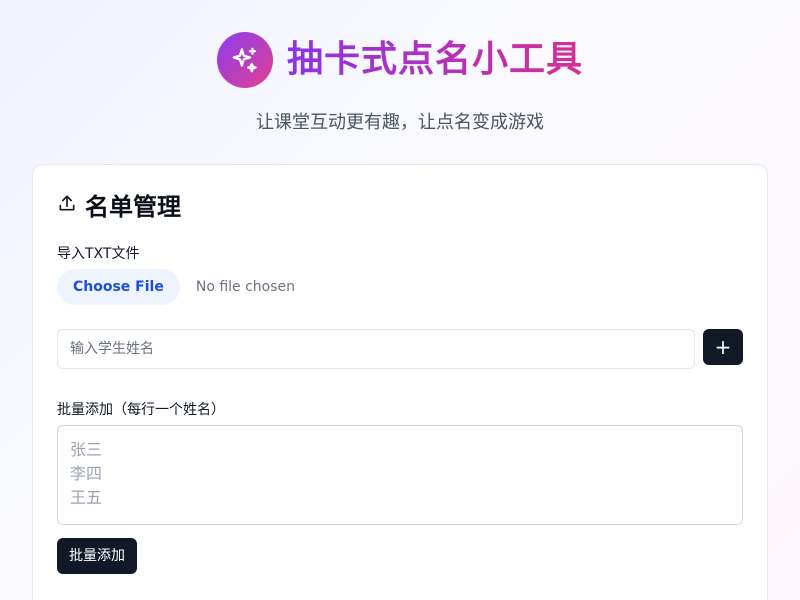  Describe the element at coordinates (244, 60) in the screenshot. I see `sparkles-icon` at that location.